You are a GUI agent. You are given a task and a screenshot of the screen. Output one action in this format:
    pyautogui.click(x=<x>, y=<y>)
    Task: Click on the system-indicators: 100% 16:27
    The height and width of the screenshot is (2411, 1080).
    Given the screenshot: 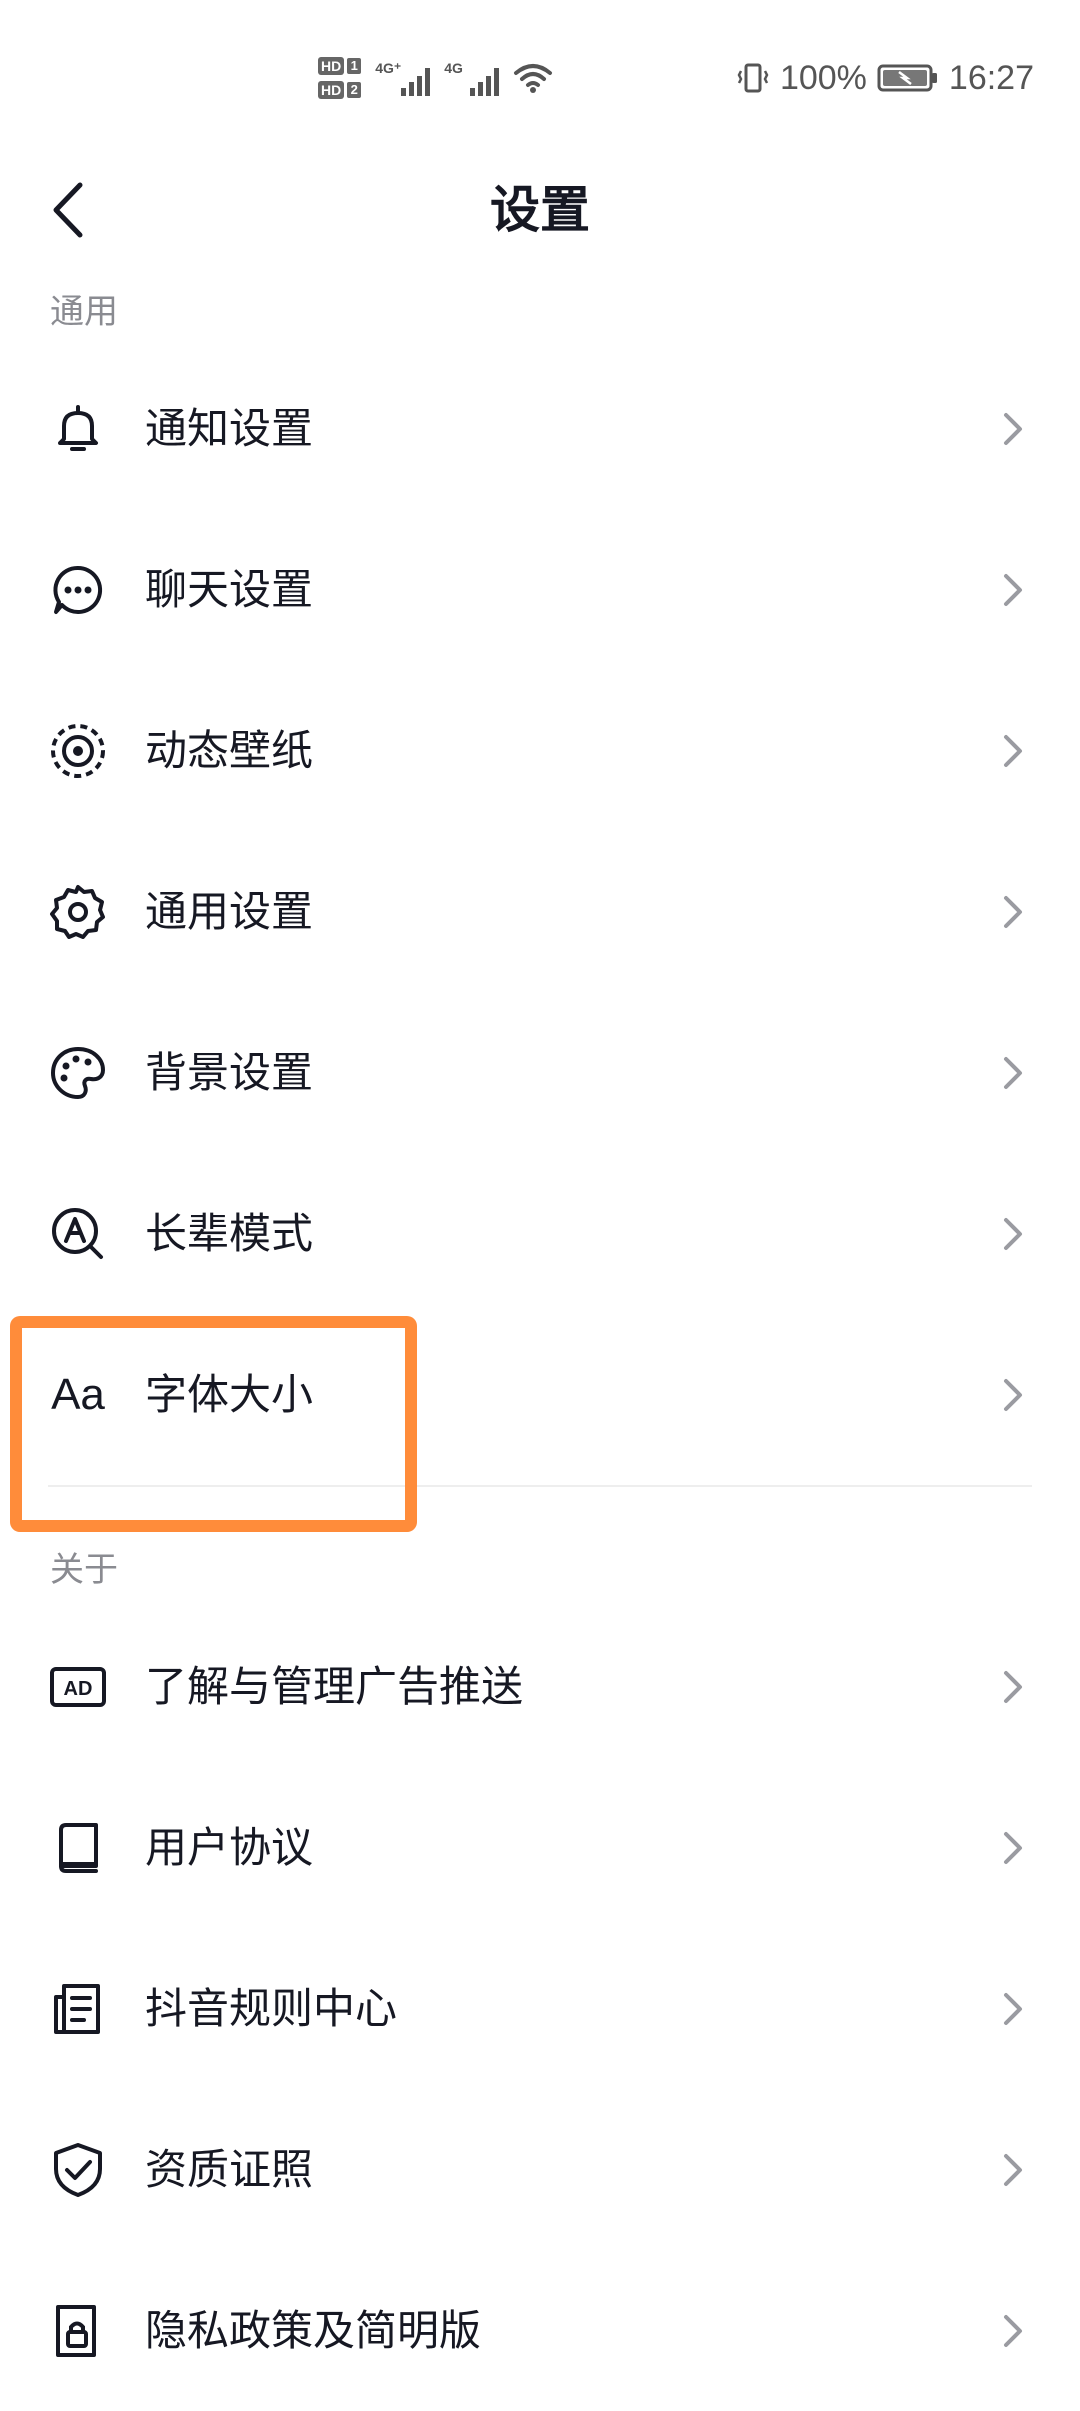 What is the action you would take?
    pyautogui.click(x=885, y=78)
    